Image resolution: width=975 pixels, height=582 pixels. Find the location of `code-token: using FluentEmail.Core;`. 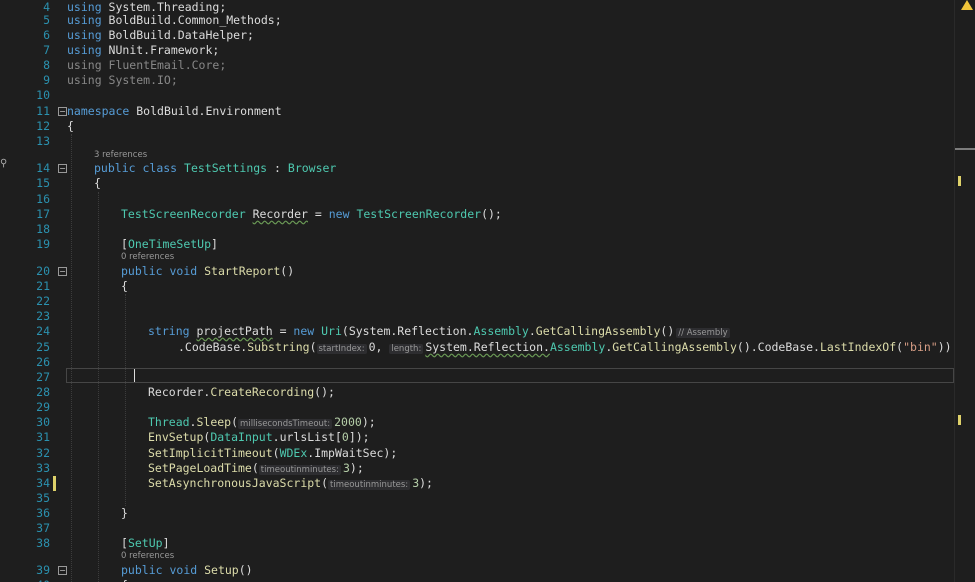

code-token: using FluentEmail.Core; is located at coordinates (147, 65).